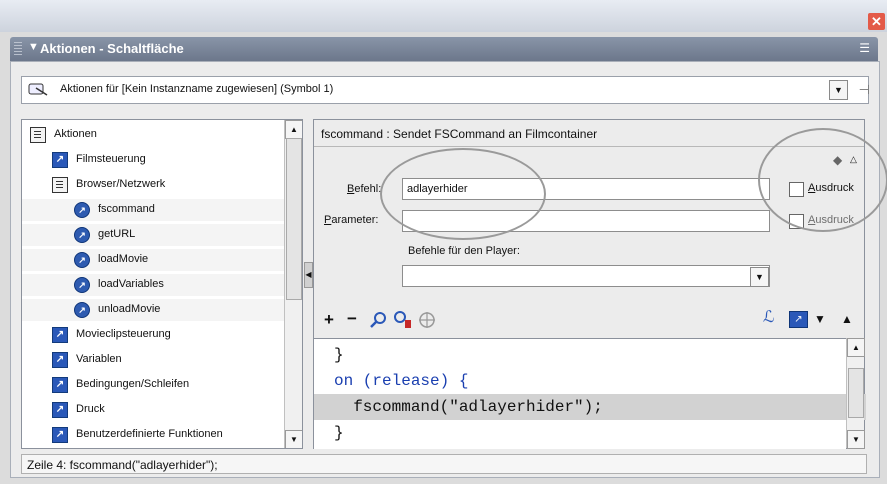 This screenshot has height=484, width=887. Describe the element at coordinates (443, 16) in the screenshot. I see `top-bar` at that location.